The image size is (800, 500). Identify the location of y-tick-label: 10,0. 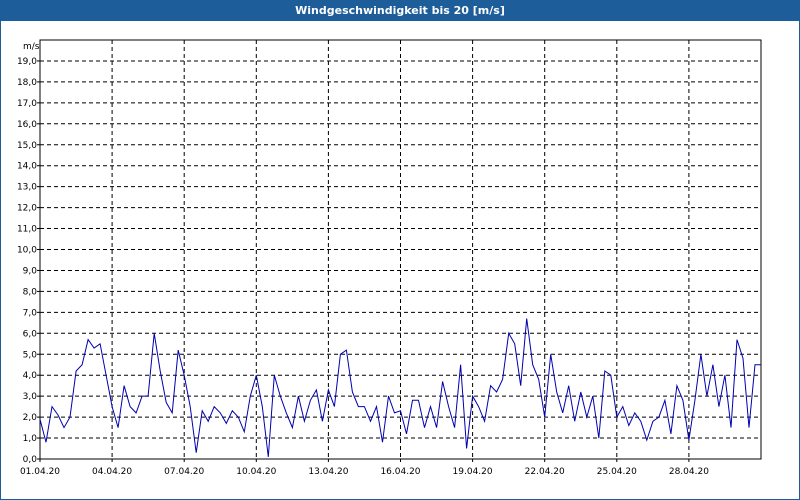
(27, 251).